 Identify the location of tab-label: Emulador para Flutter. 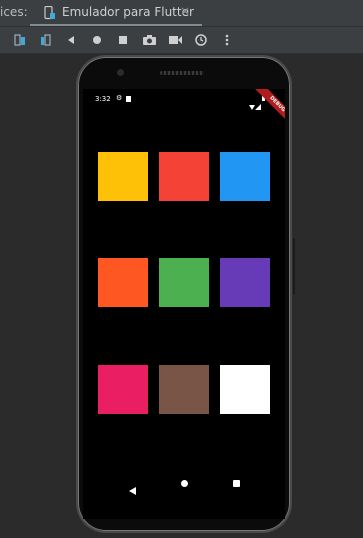
(128, 12).